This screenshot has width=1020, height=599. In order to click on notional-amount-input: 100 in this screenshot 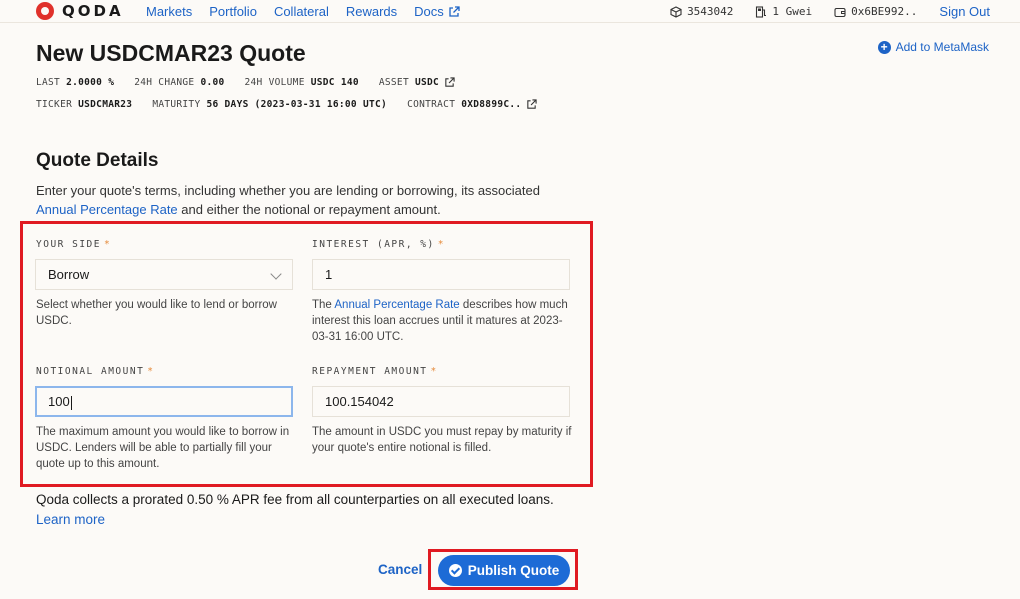, I will do `click(164, 401)`.